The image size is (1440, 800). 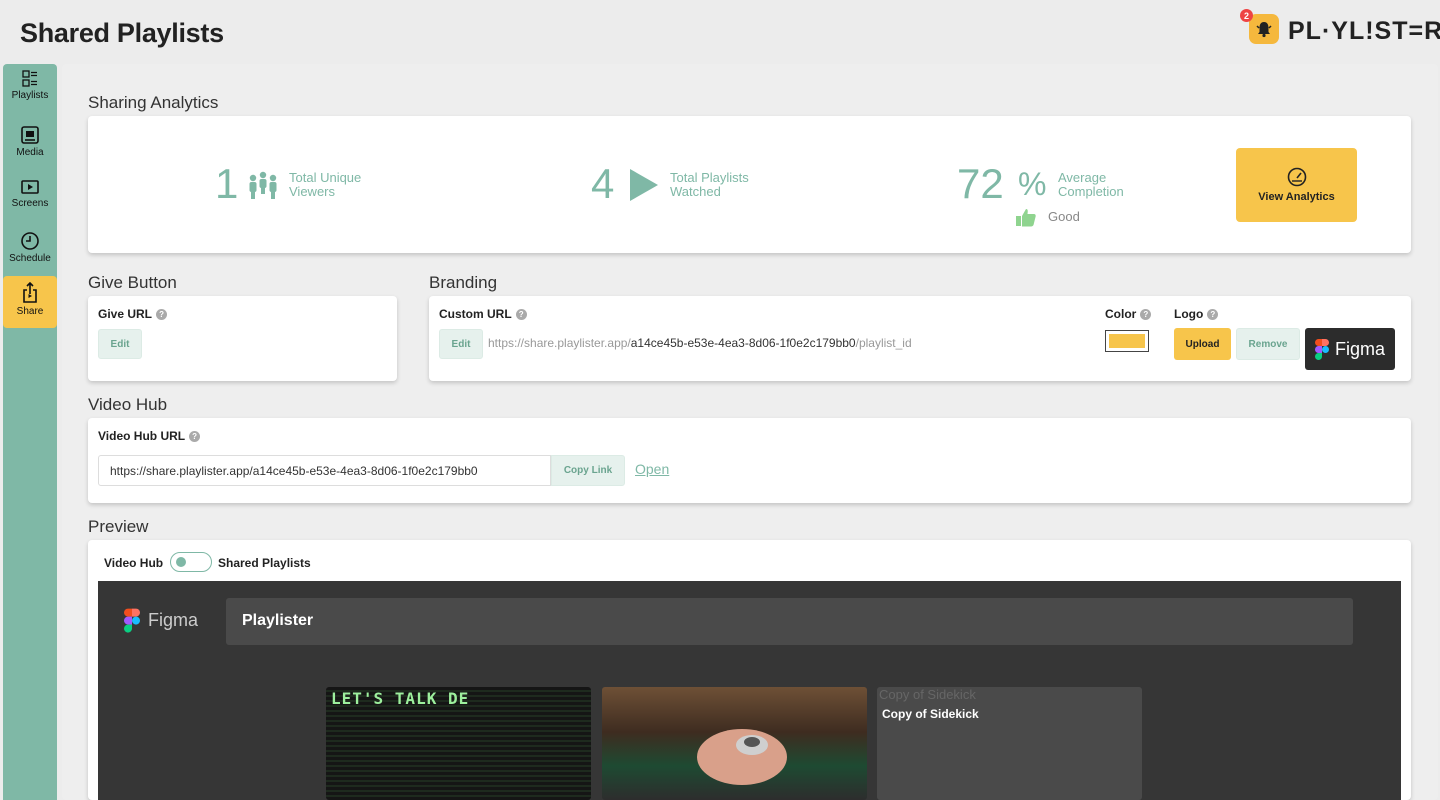 I want to click on logo-label: Logo ?, so click(x=1196, y=314).